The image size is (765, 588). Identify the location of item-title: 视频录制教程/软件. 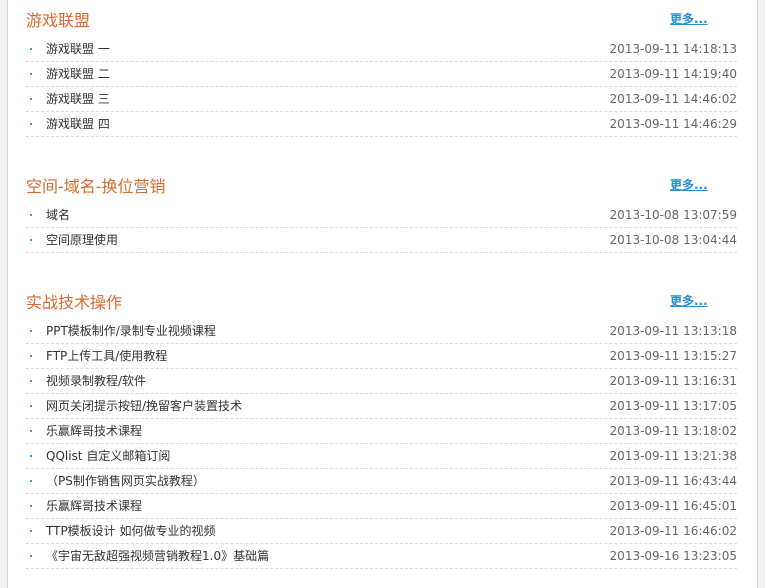
(96, 381).